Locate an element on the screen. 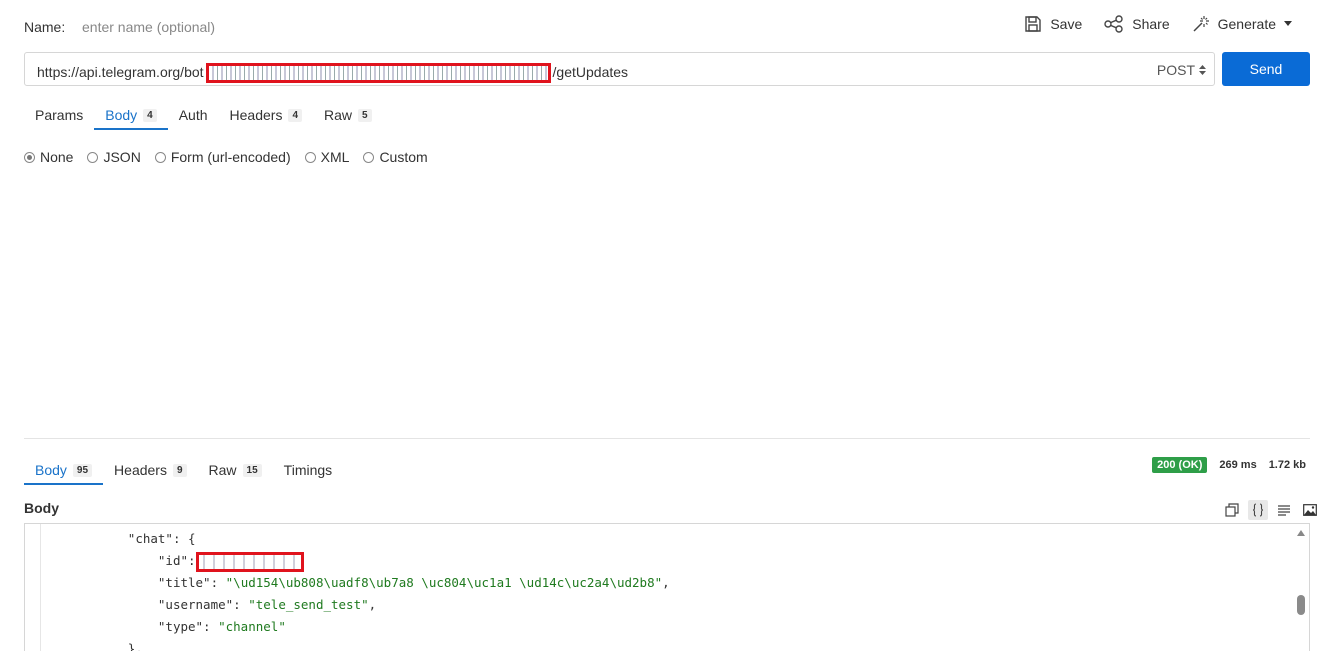  name-input is located at coordinates (282, 27).